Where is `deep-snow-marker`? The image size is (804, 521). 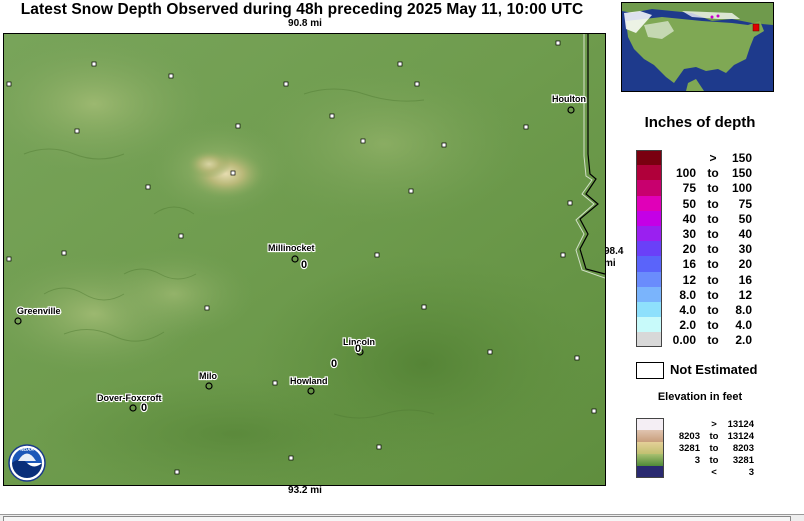
deep-snow-marker is located at coordinates (718, 16).